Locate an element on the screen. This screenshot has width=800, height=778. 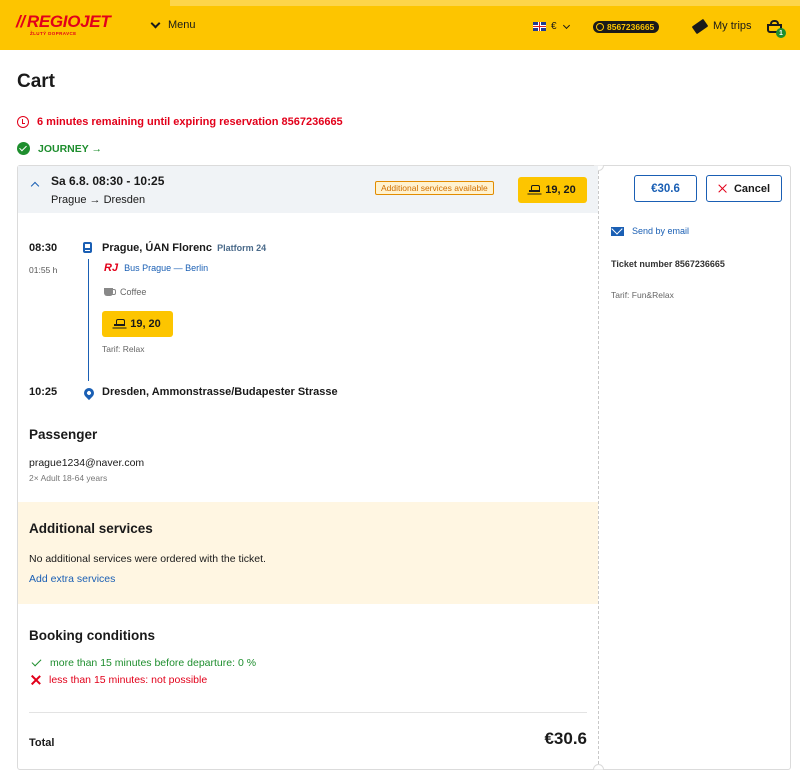
total-label: Total is located at coordinates (42, 743).